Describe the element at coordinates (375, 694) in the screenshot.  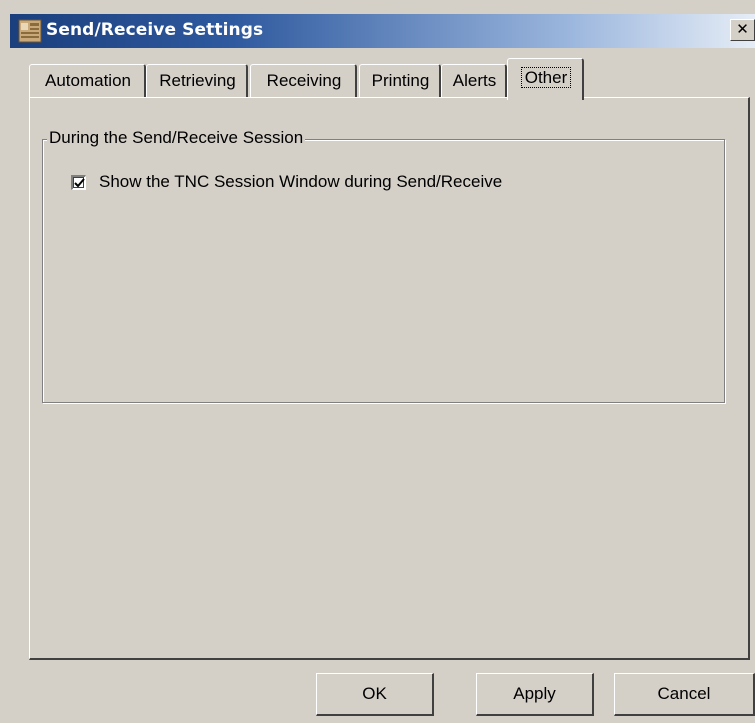
I see `ok-button: OK` at that location.